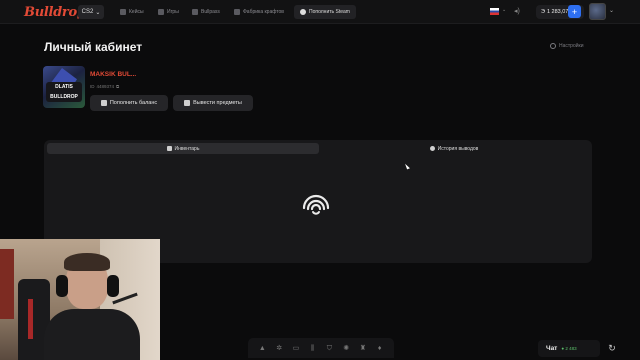 The image size is (640, 360). Describe the element at coordinates (136, 12) in the screenshot. I see `nav-cases-label: Кейсы` at that location.